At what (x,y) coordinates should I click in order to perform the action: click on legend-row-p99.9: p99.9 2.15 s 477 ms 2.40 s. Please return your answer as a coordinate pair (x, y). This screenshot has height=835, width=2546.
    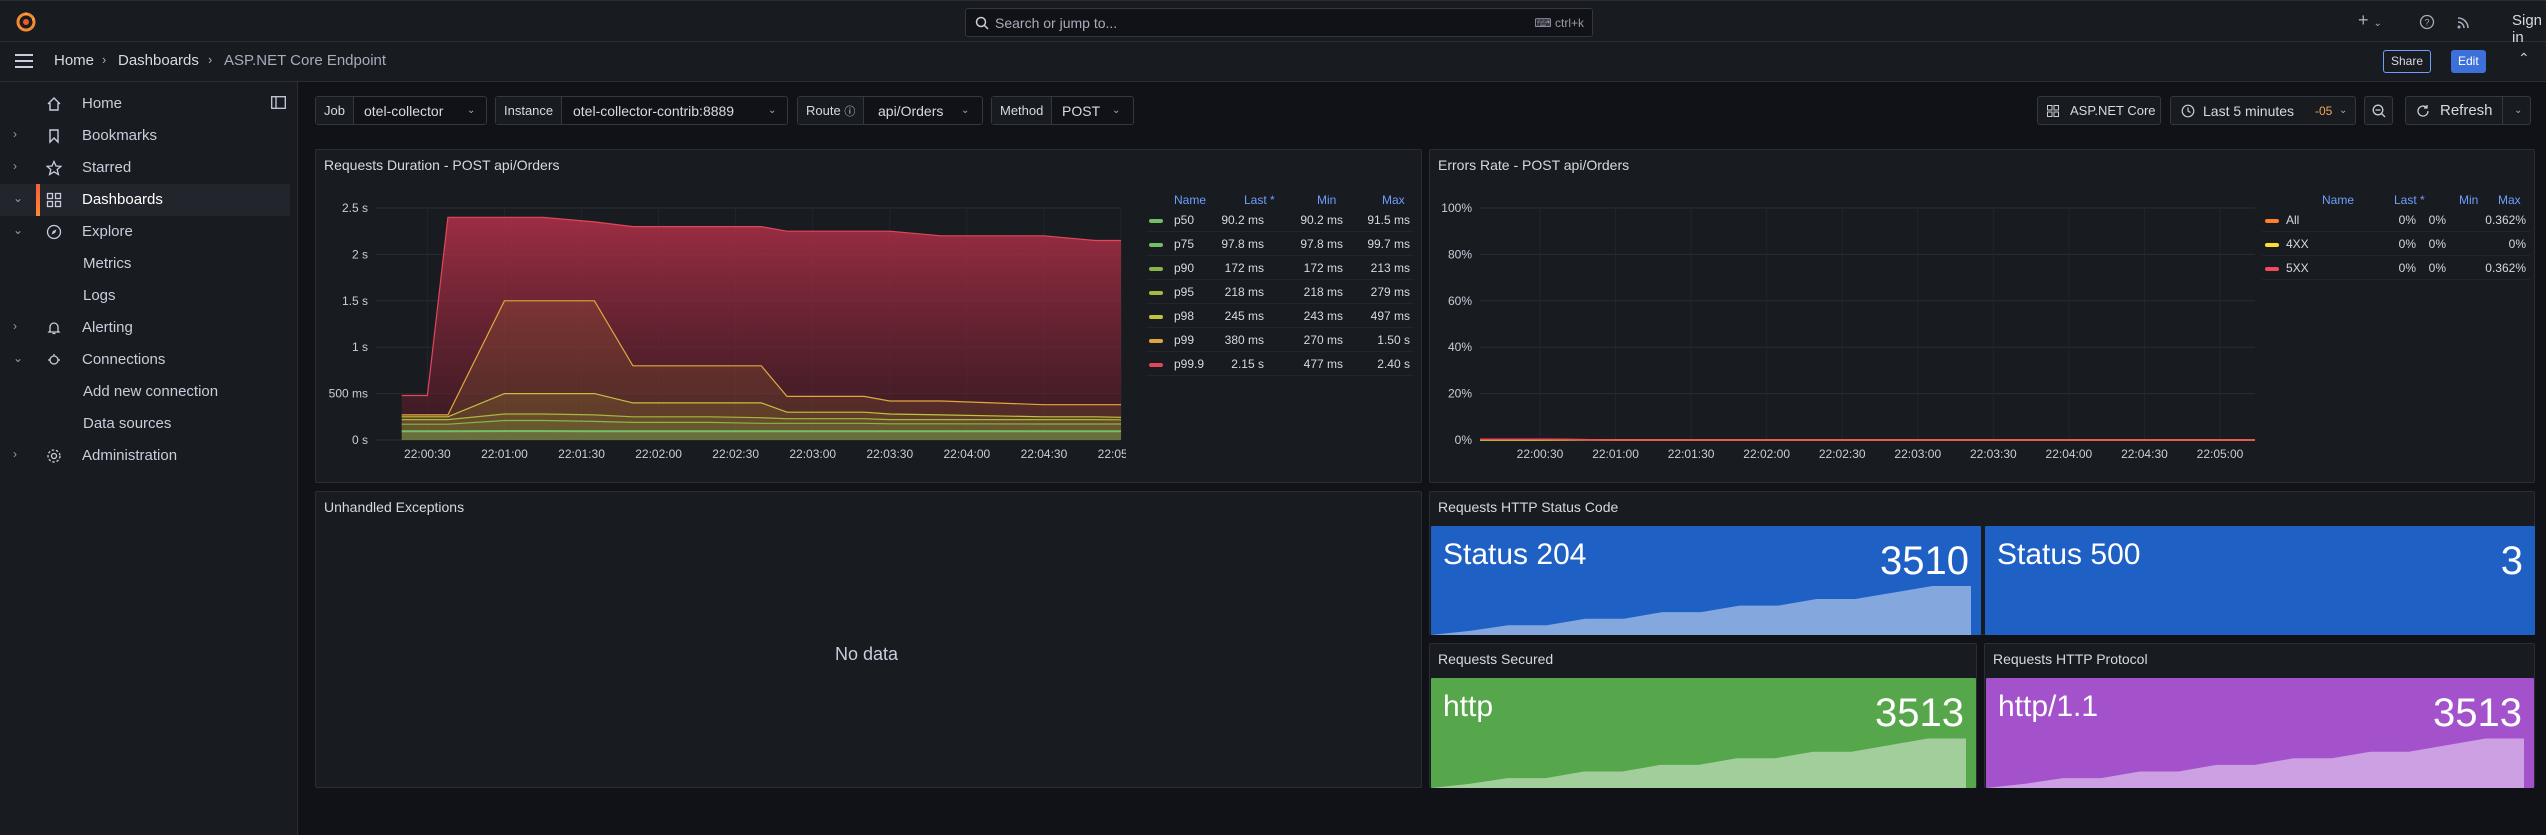
    Looking at the image, I should click on (1280, 364).